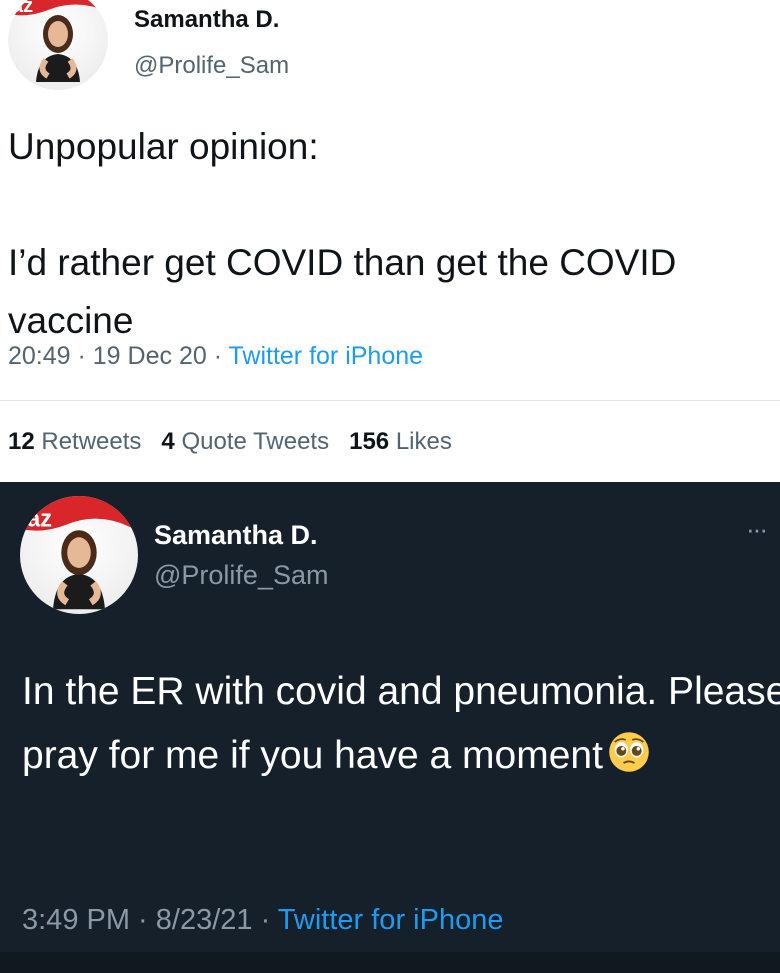 The width and height of the screenshot is (780, 973). I want to click on tweet-metadata: 3:49 PM · 8/23/21 · Twitter for iPhone, so click(262, 920).